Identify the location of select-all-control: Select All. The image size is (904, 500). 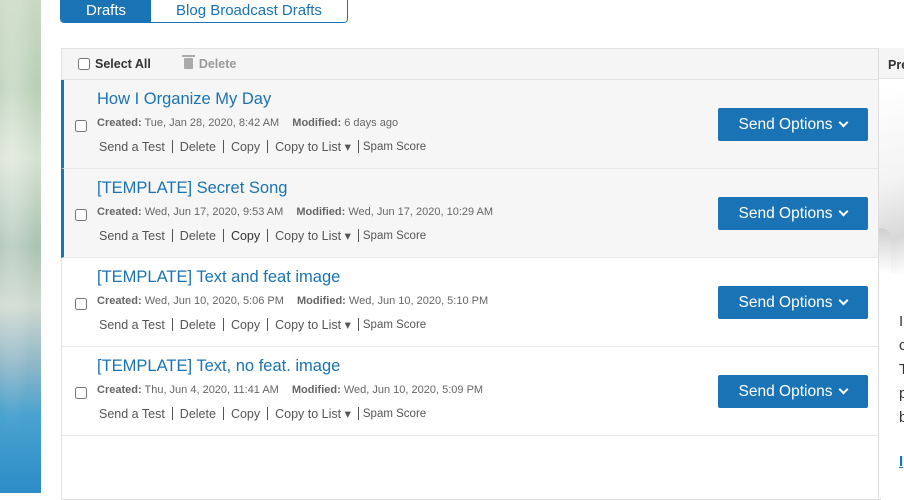
(114, 64).